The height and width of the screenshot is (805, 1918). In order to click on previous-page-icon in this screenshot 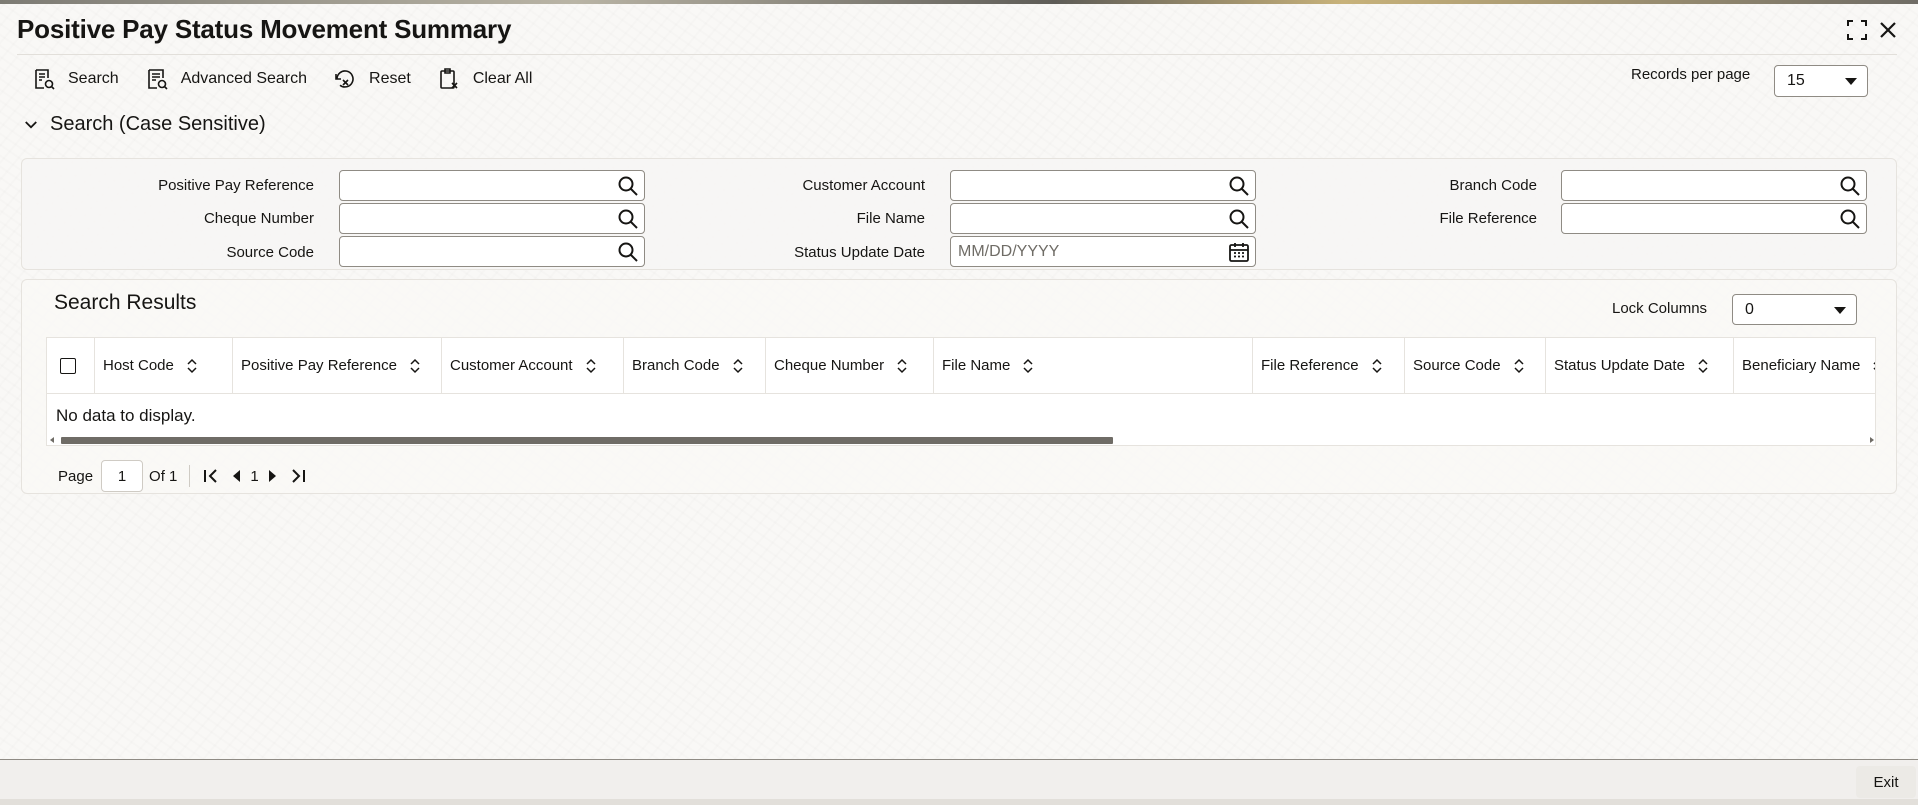, I will do `click(237, 476)`.